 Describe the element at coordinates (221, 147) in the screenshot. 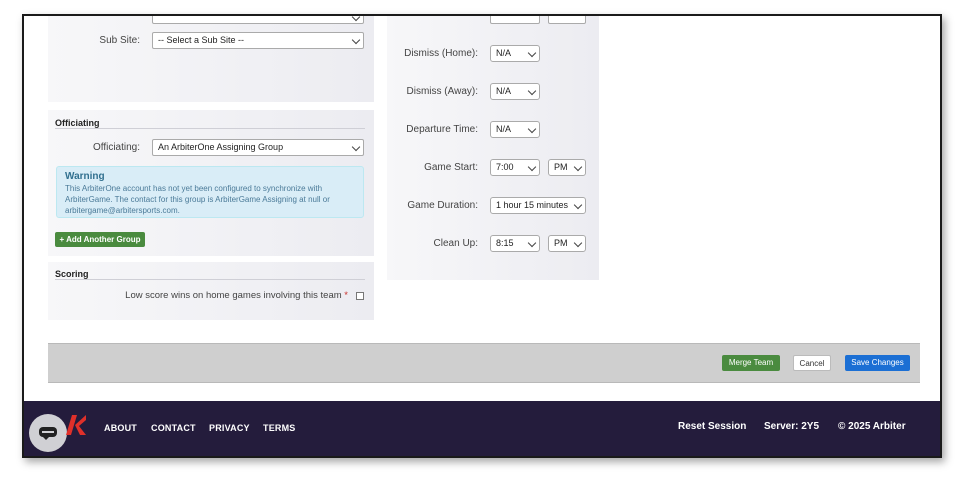

I see `officiating-value: An ArbiterOne Assigning Group` at that location.